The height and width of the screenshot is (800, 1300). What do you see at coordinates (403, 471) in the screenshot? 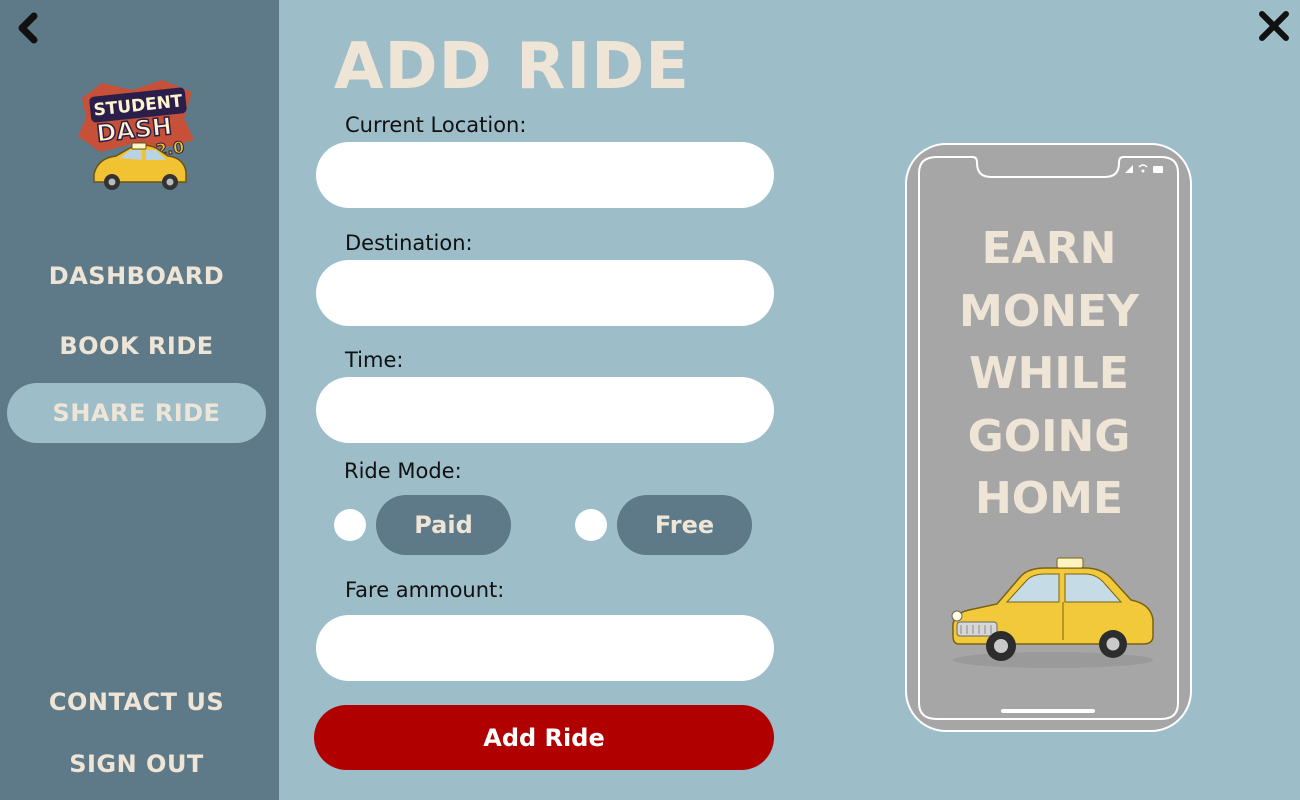
I see `ride-mode-label: Ride Mode:` at bounding box center [403, 471].